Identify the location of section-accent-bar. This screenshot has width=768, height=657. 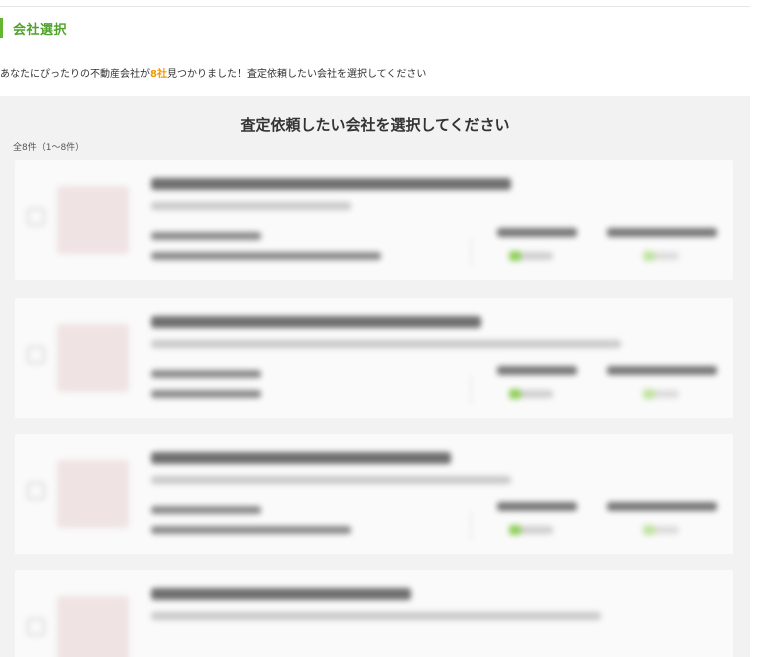
(1, 28).